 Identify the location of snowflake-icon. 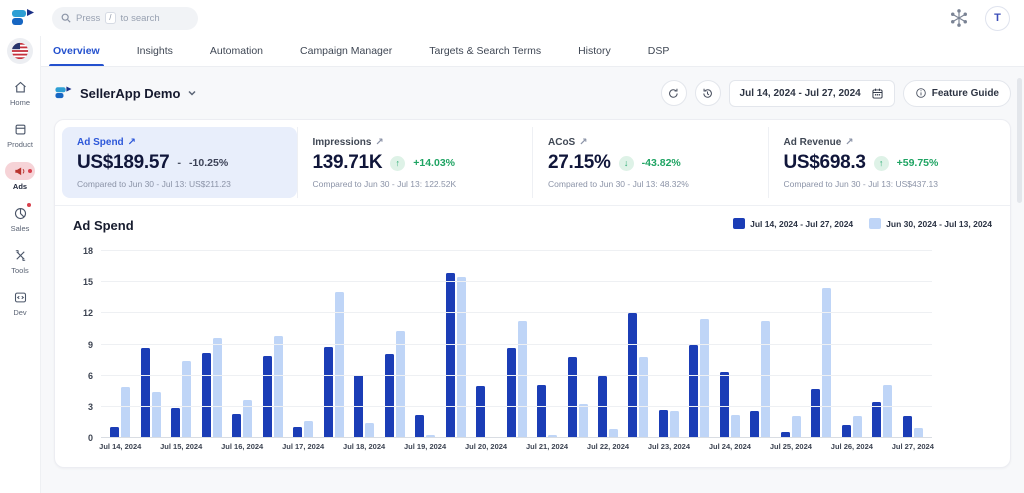
(959, 18).